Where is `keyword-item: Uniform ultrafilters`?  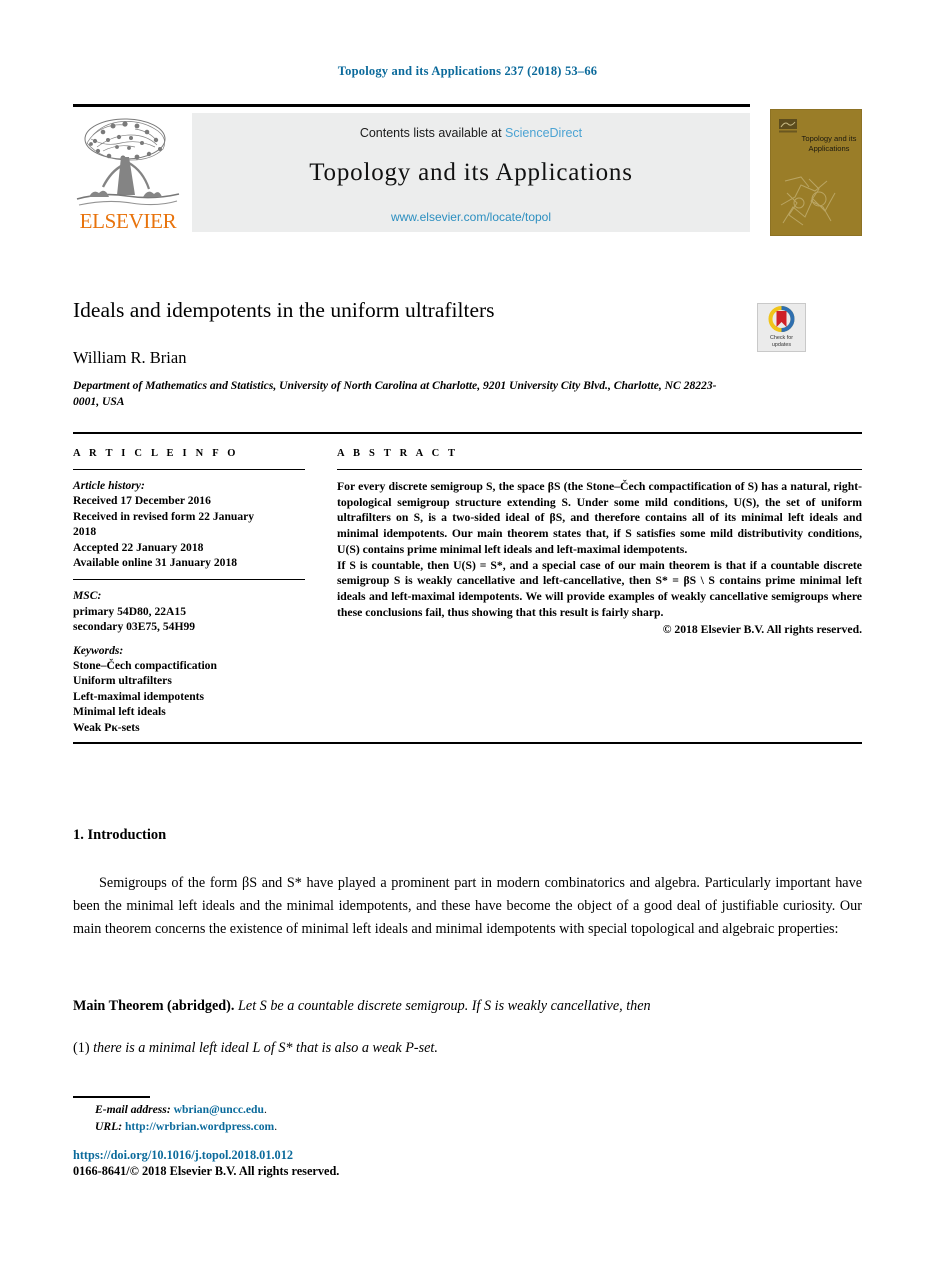
keyword-item: Uniform ultrafilters is located at coordinates (122, 681).